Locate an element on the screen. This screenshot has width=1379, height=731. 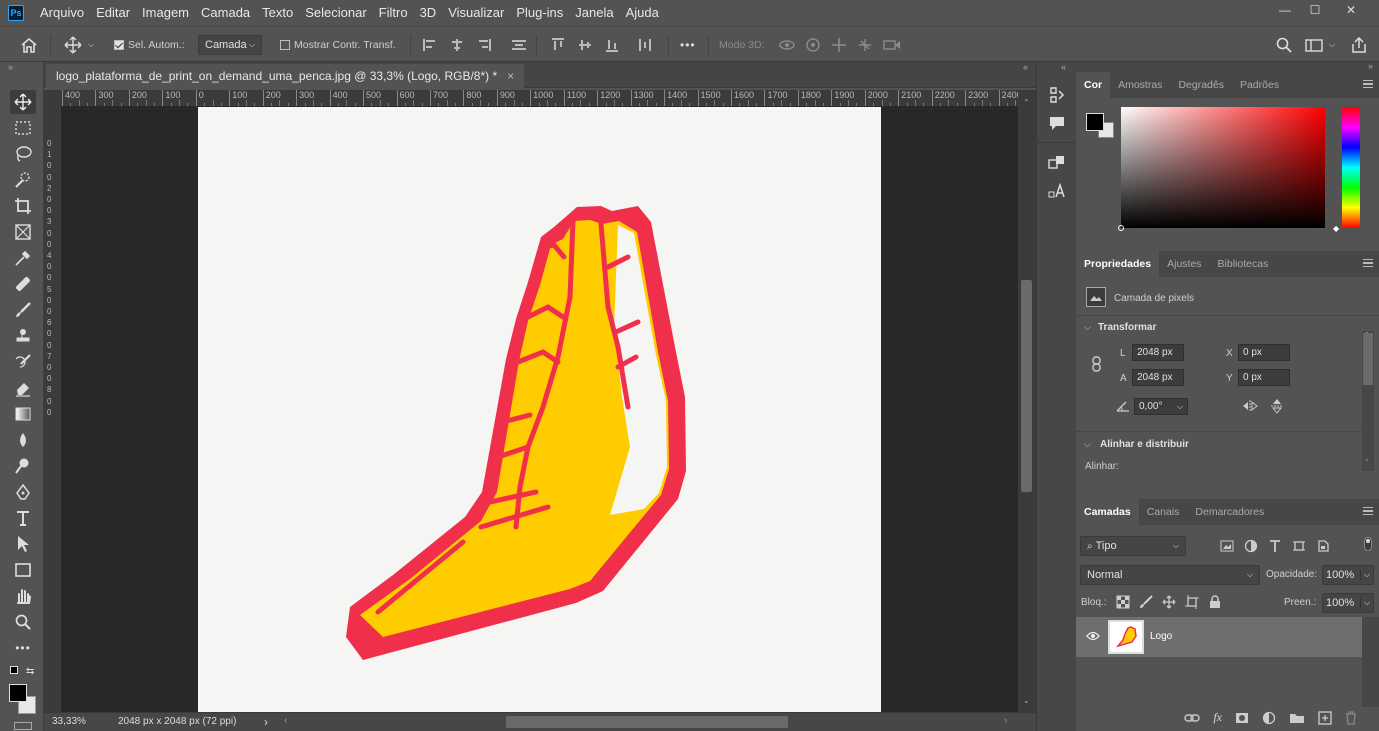
eye-icon is located at coordinates (1093, 637).